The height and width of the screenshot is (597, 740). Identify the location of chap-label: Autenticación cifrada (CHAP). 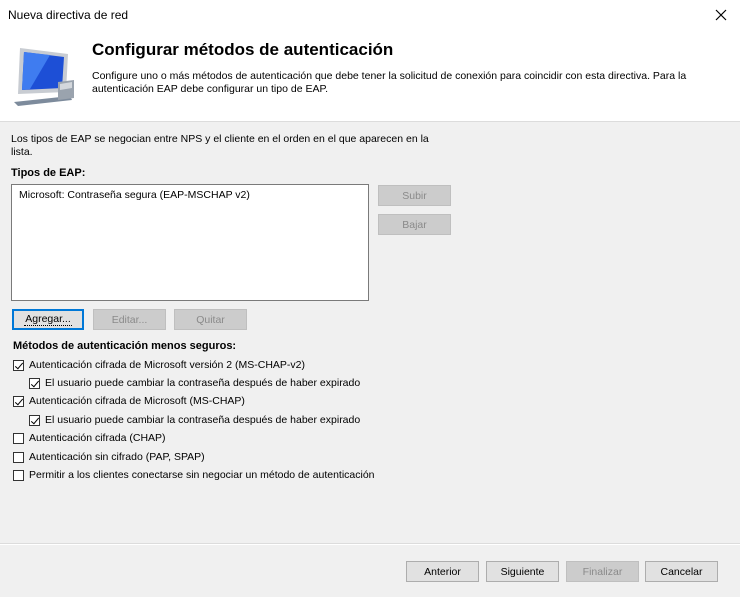
(97, 438).